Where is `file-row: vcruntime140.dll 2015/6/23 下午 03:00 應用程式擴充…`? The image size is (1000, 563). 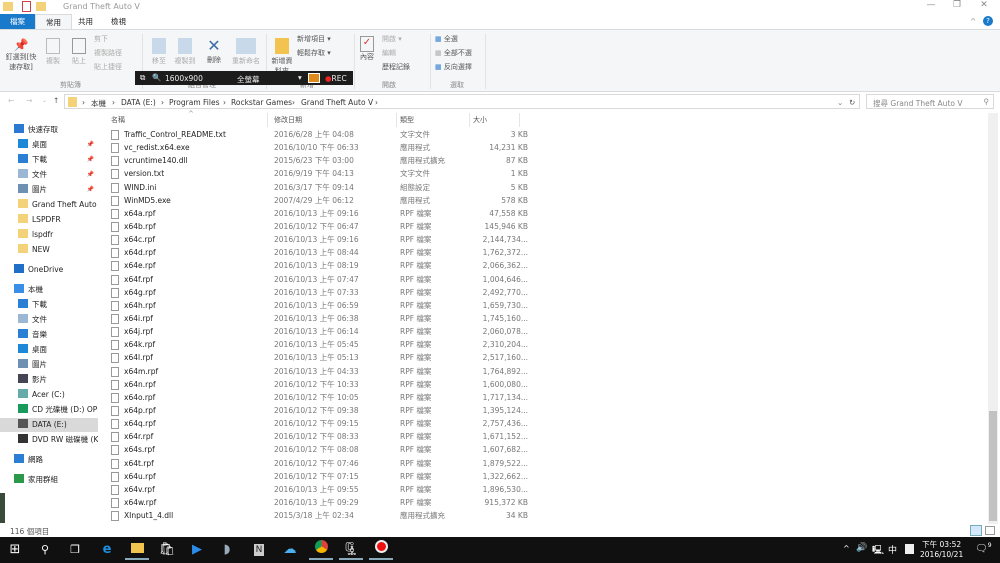 file-row: vcruntime140.dll 2015/6/23 下午 03:00 應用程式擴充… is located at coordinates (318, 160).